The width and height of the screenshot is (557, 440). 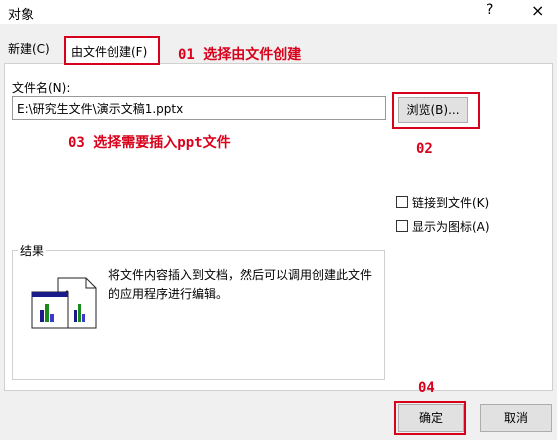 I want to click on link-to-file-checkbox, so click(x=402, y=202).